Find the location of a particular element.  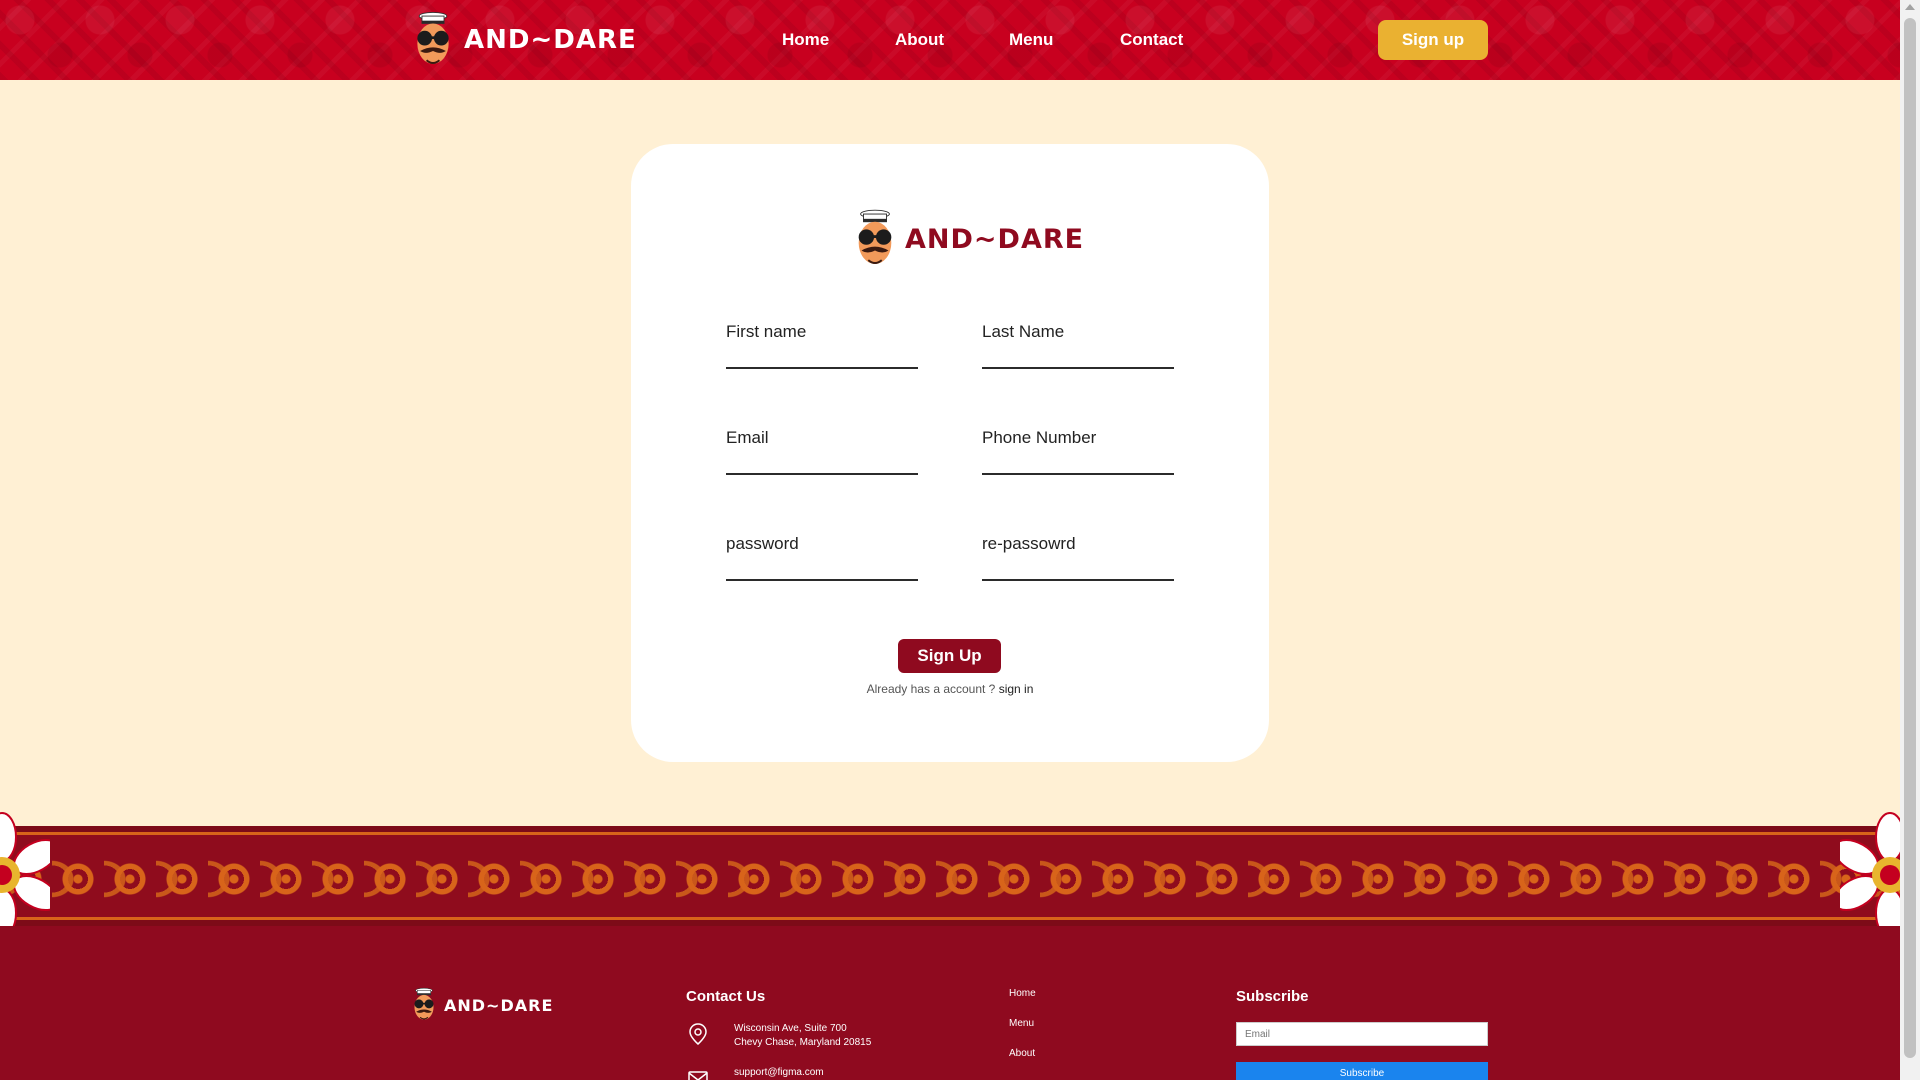

header-logo: AND~DARE is located at coordinates (523, 40).